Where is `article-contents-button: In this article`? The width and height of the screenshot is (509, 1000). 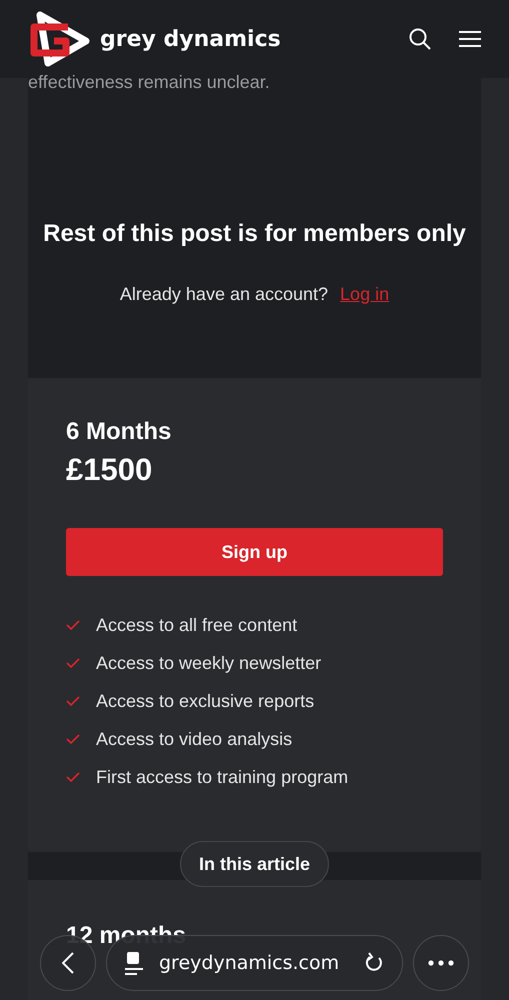
article-contents-button: In this article is located at coordinates (255, 864).